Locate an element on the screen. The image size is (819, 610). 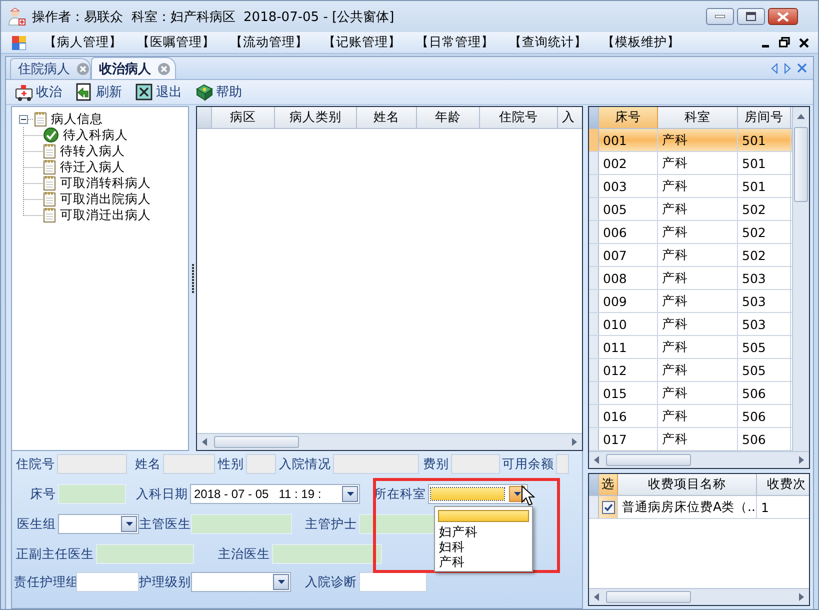
table-row: 007 产科 502 is located at coordinates (690, 255).